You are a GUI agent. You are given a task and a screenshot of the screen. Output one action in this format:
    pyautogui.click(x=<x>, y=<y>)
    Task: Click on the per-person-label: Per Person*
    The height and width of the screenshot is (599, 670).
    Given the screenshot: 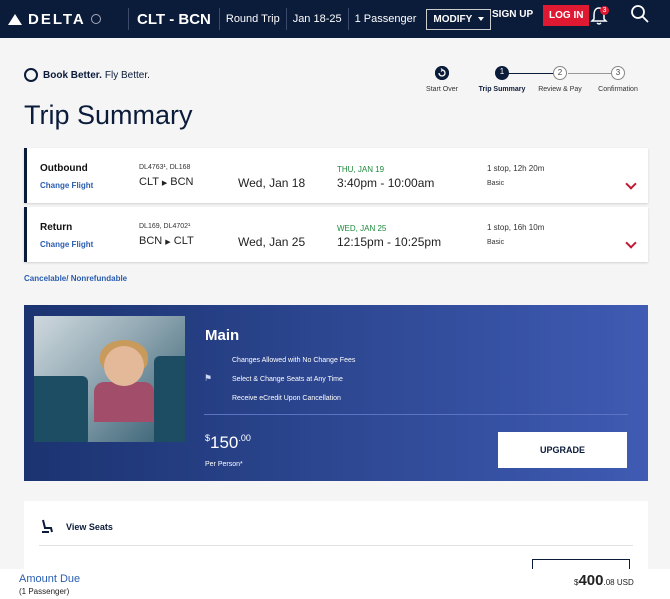 What is the action you would take?
    pyautogui.click(x=224, y=464)
    